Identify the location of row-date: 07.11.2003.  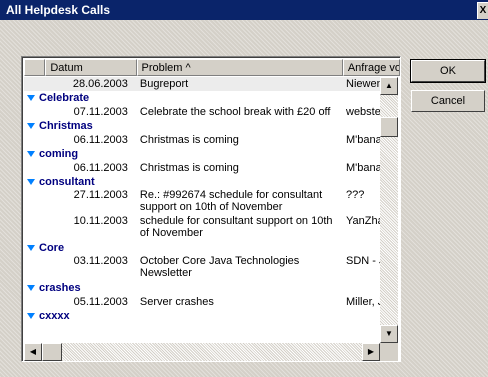
(100, 112).